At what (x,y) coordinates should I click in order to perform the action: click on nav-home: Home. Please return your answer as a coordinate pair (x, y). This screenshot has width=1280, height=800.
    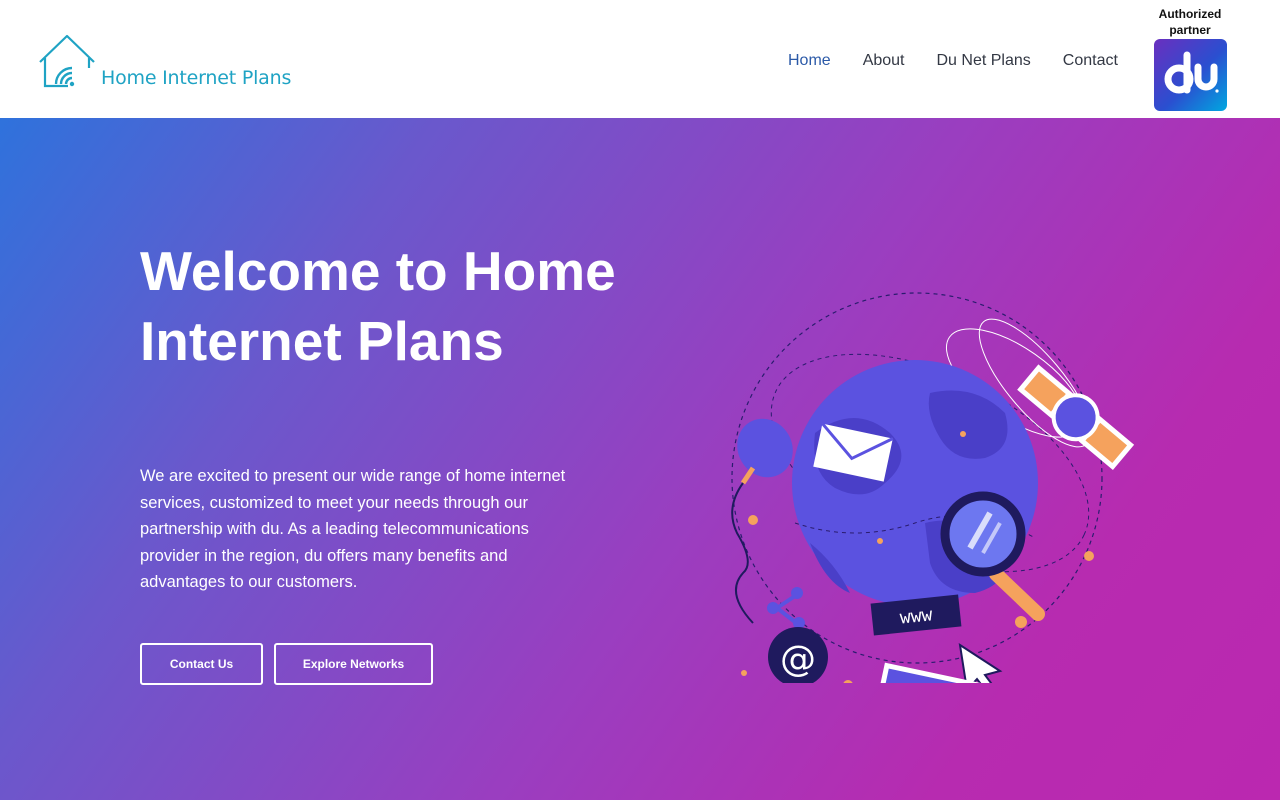
    Looking at the image, I should click on (809, 61).